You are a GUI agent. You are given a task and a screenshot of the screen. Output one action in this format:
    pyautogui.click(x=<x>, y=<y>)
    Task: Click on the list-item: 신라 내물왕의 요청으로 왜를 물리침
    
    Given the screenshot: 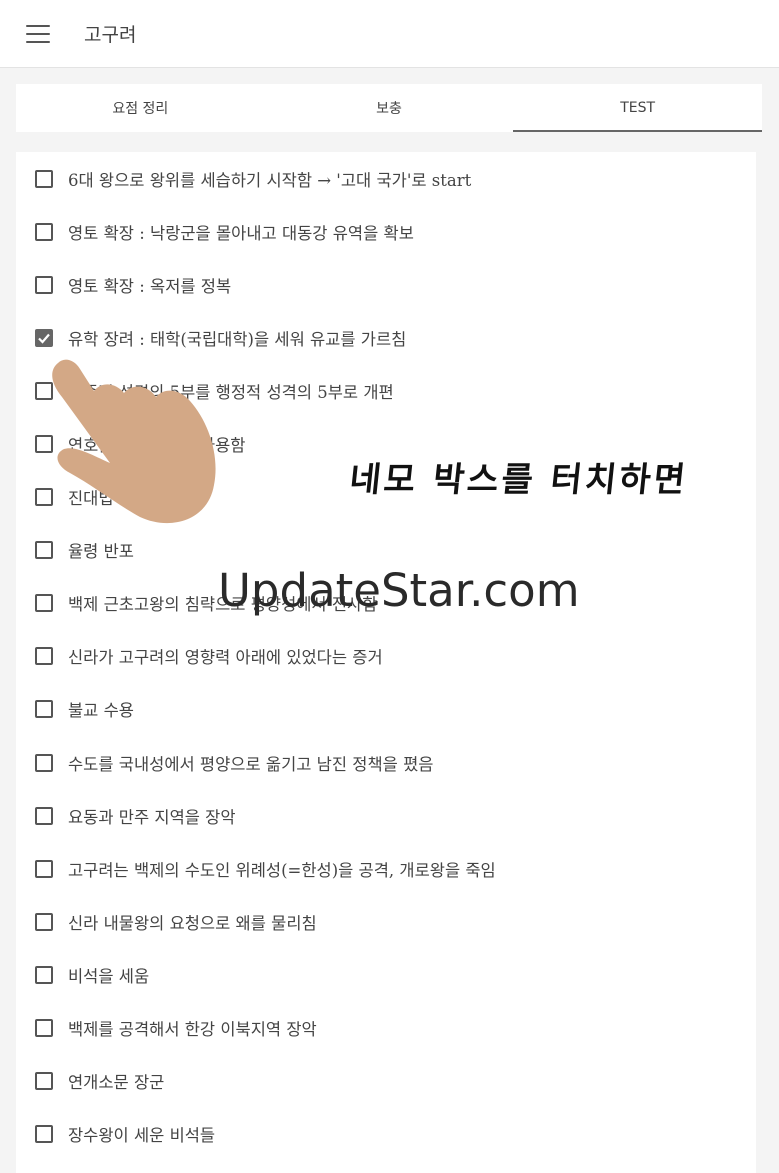 What is the action you would take?
    pyautogui.click(x=386, y=921)
    